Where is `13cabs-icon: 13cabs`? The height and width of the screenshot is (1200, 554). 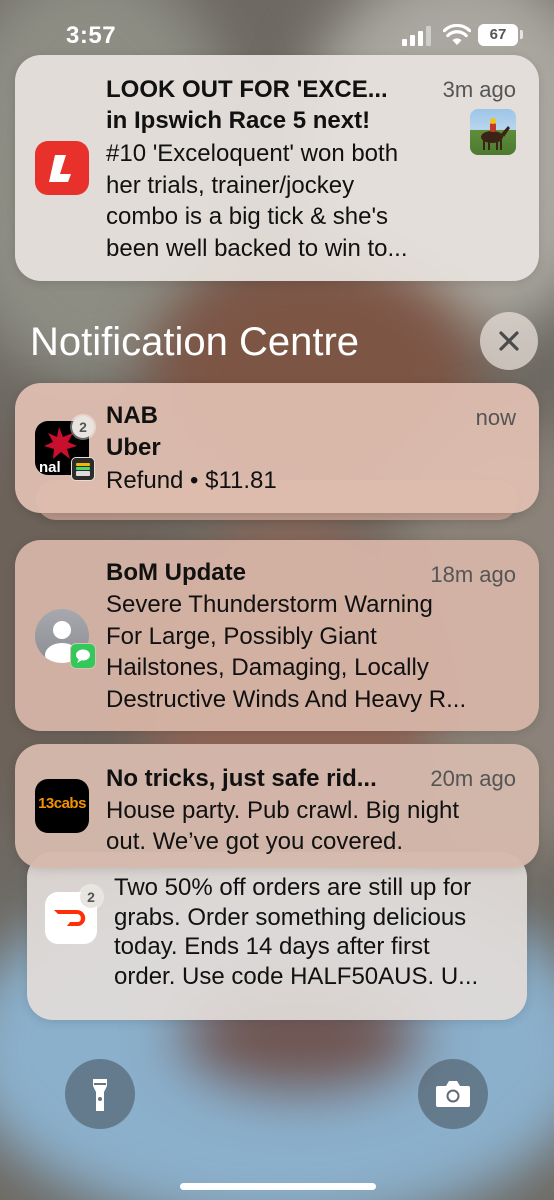 13cabs-icon: 13cabs is located at coordinates (62, 806).